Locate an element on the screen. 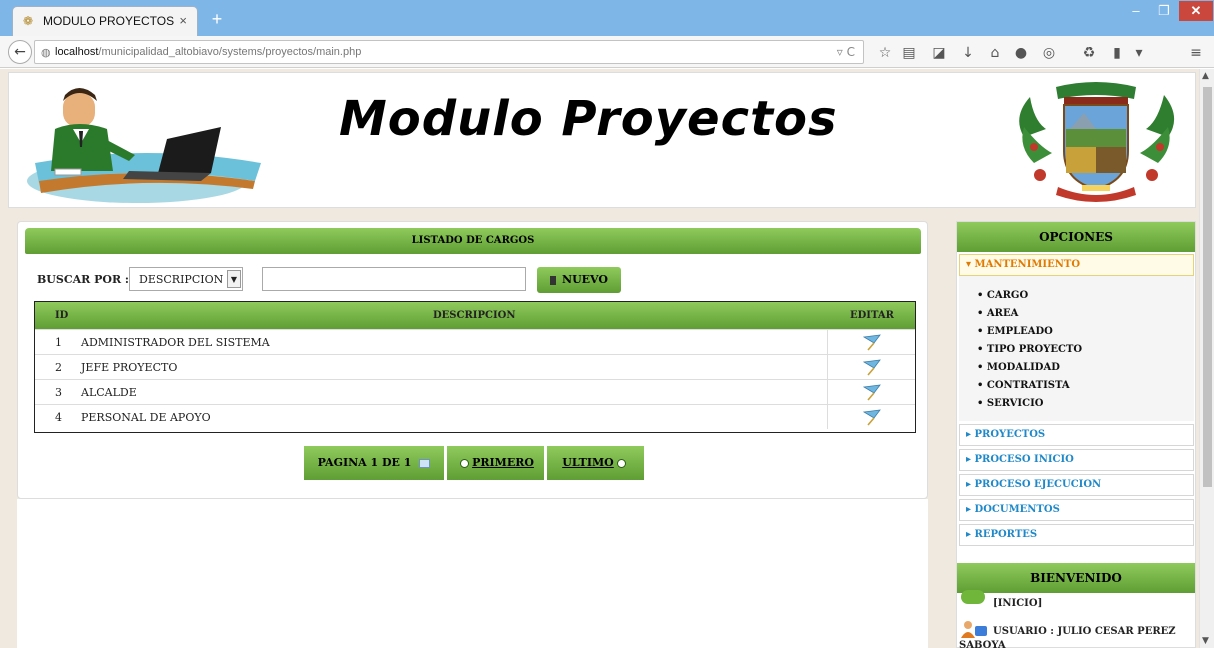 The width and height of the screenshot is (1214, 648). menu-icon: ≡ is located at coordinates (1196, 53).